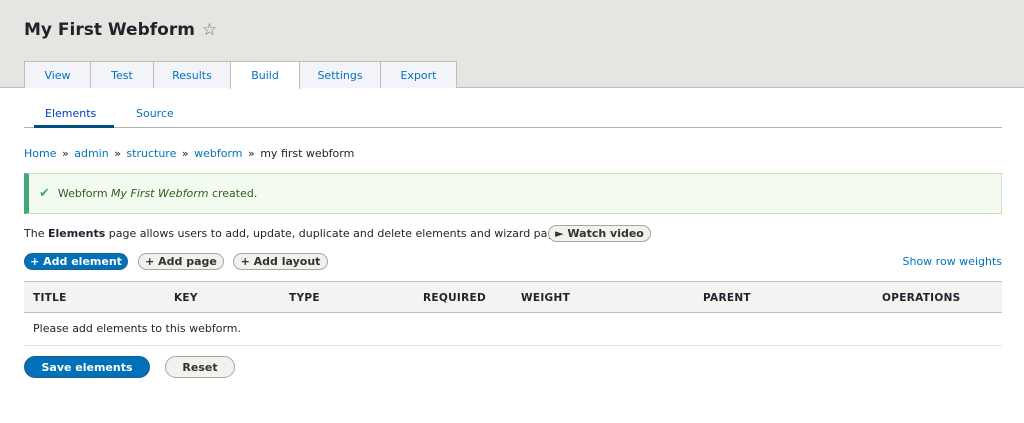  What do you see at coordinates (218, 153) in the screenshot?
I see `breadcrumb-webform: webform` at bounding box center [218, 153].